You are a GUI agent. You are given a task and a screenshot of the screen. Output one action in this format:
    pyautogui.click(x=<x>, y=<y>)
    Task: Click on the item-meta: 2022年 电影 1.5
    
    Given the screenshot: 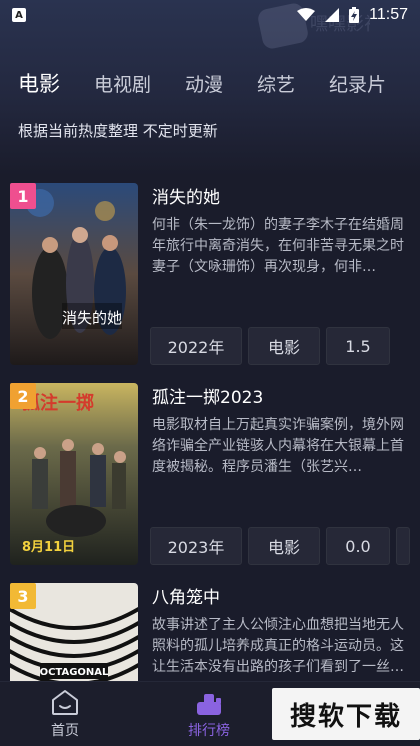 What is the action you would take?
    pyautogui.click(x=270, y=346)
    